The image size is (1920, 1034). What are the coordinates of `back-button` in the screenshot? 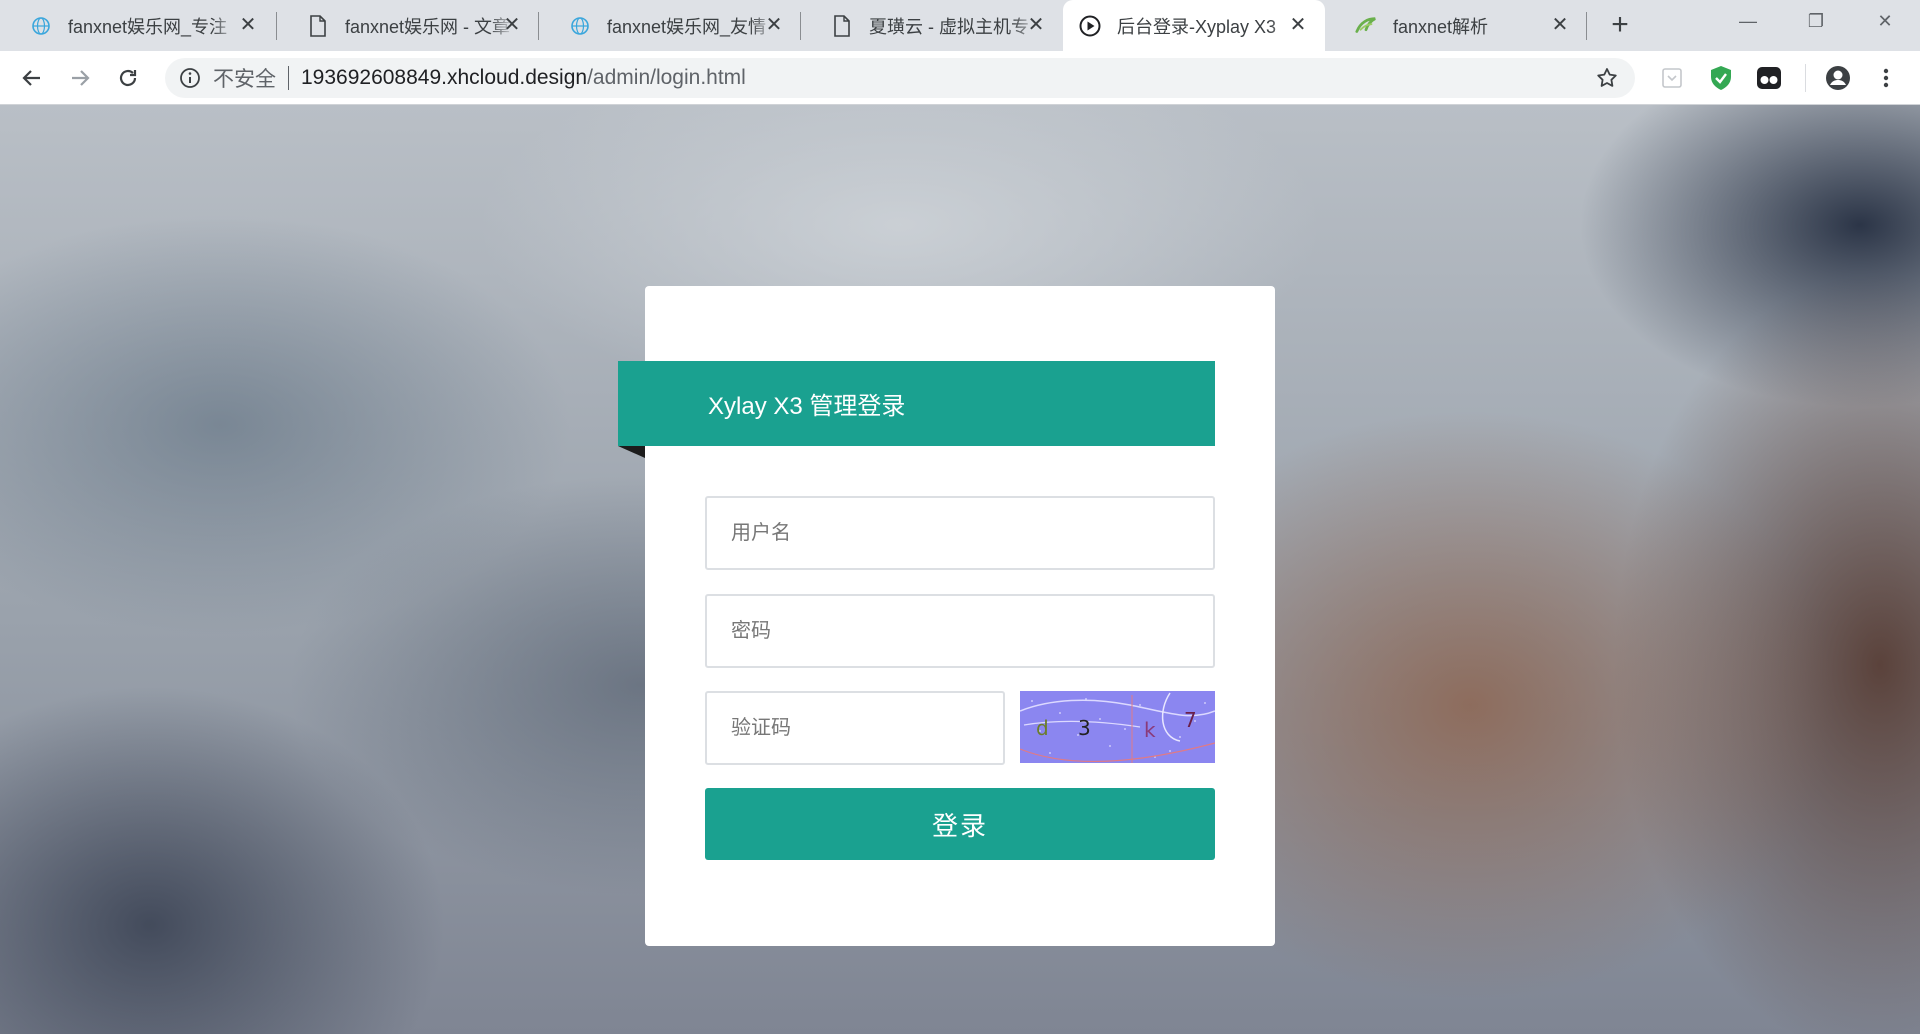 It's located at (32, 78).